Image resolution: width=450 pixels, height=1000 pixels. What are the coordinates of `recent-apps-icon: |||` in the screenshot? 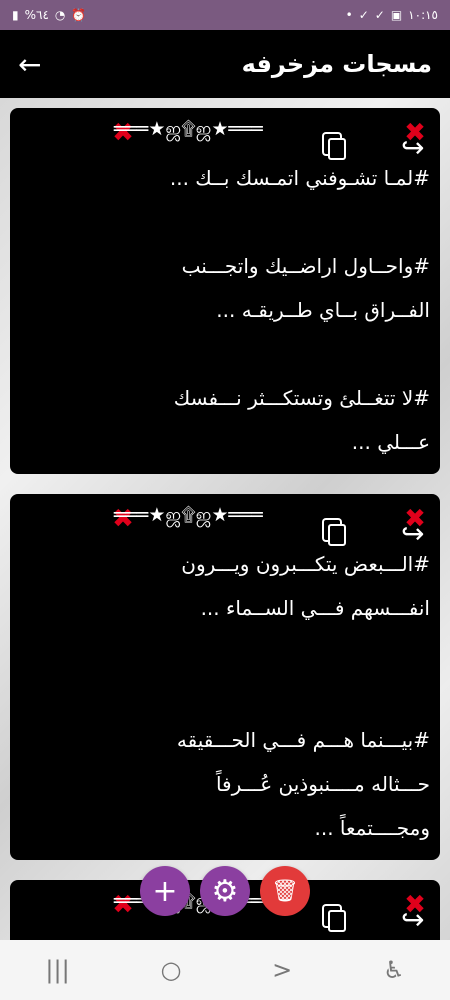 It's located at (57, 970).